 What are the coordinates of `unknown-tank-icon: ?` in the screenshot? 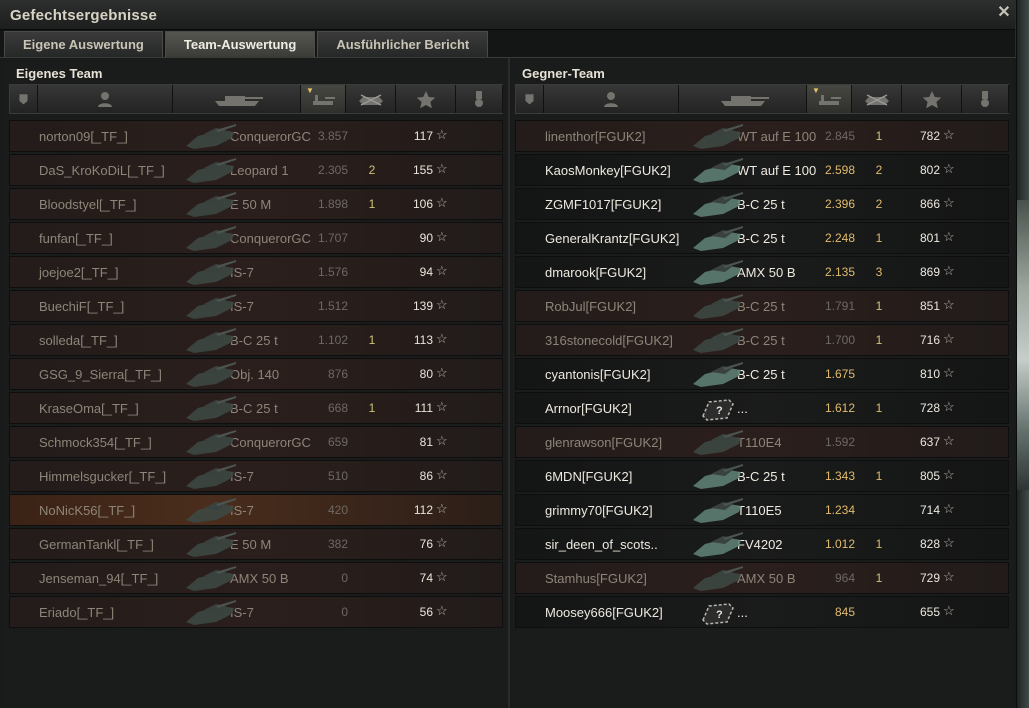 It's located at (718, 410).